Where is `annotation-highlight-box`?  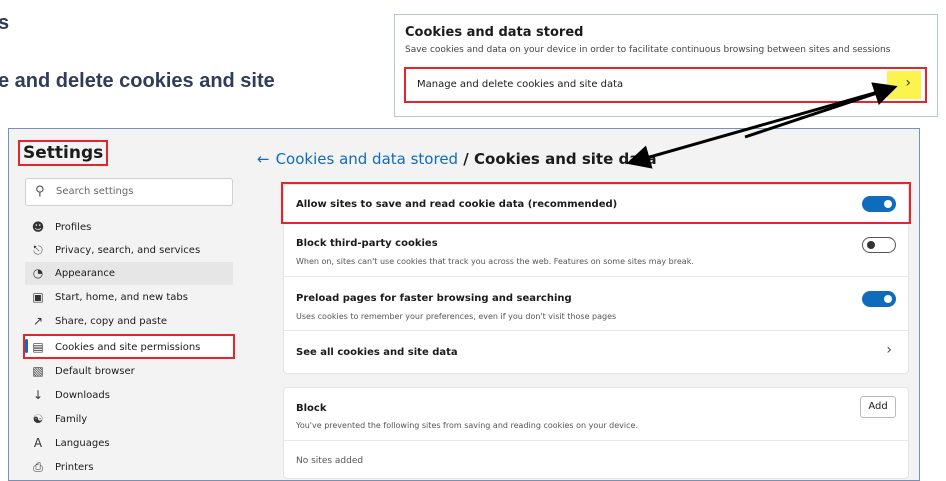 annotation-highlight-box is located at coordinates (596, 203).